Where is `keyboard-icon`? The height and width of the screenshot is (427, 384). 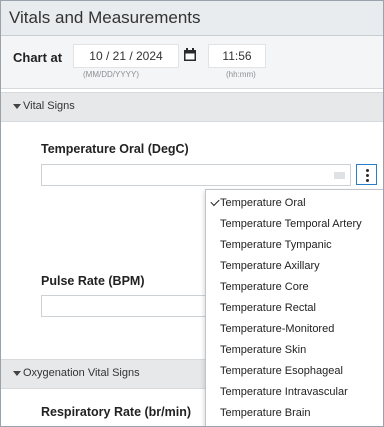
keyboard-icon is located at coordinates (339, 175).